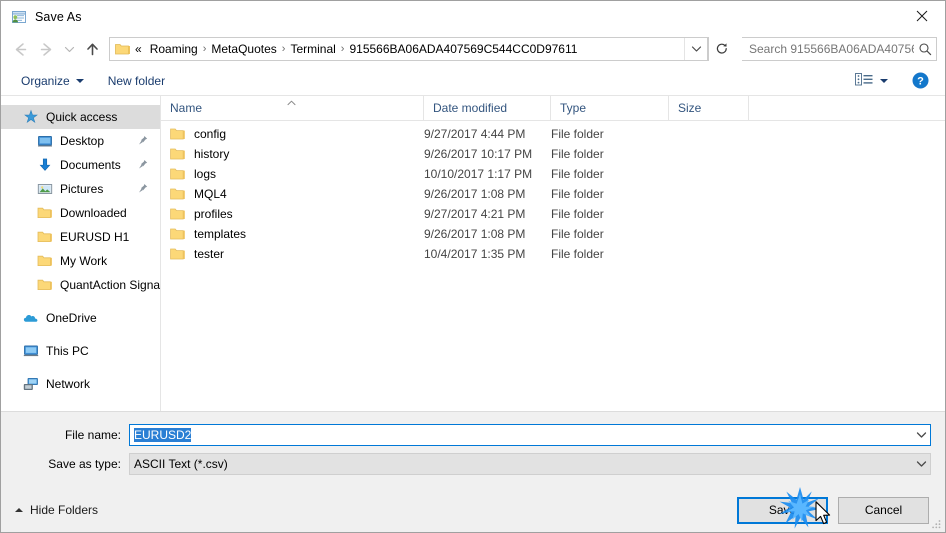  I want to click on sidebar-item-label: Pictures, so click(82, 189).